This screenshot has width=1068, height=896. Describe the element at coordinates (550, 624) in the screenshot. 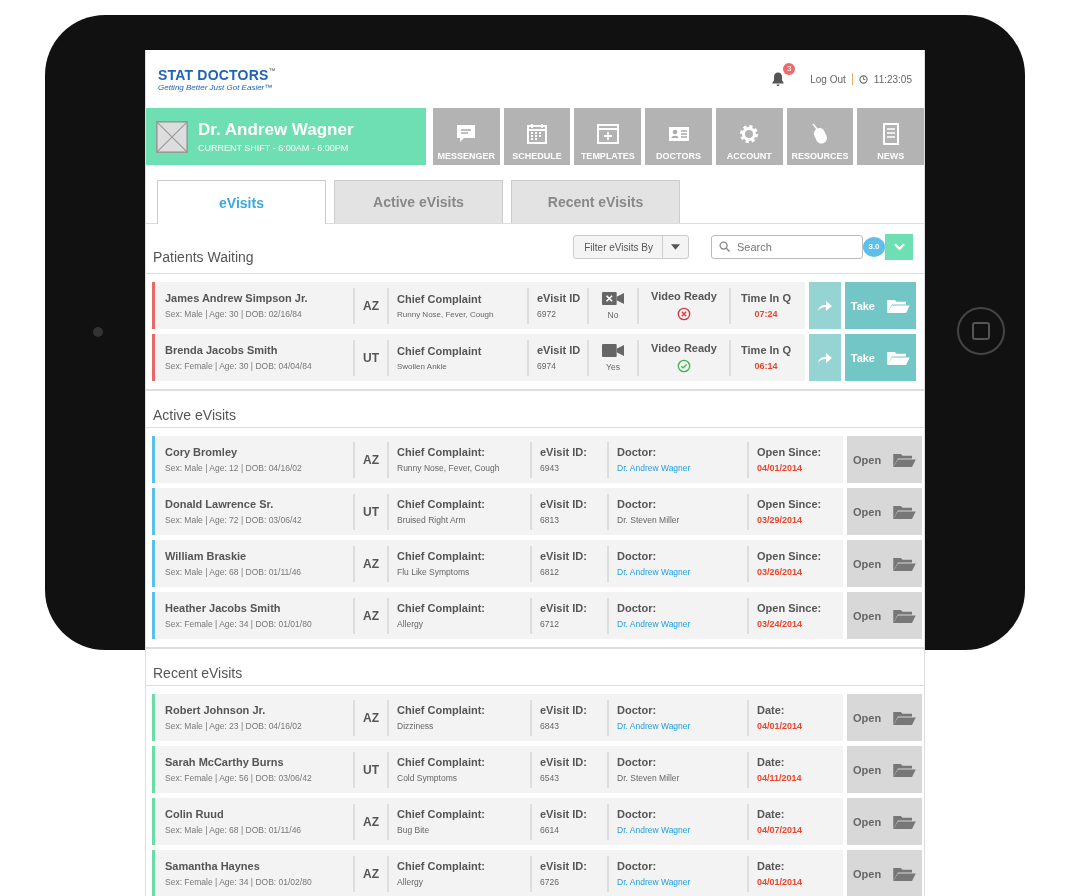

I see `visit-id: 6712` at that location.